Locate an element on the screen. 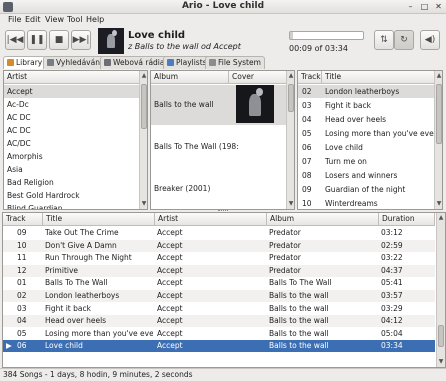 This screenshot has height=381, width=446. tab-search: Vyhledávání is located at coordinates (75, 62).